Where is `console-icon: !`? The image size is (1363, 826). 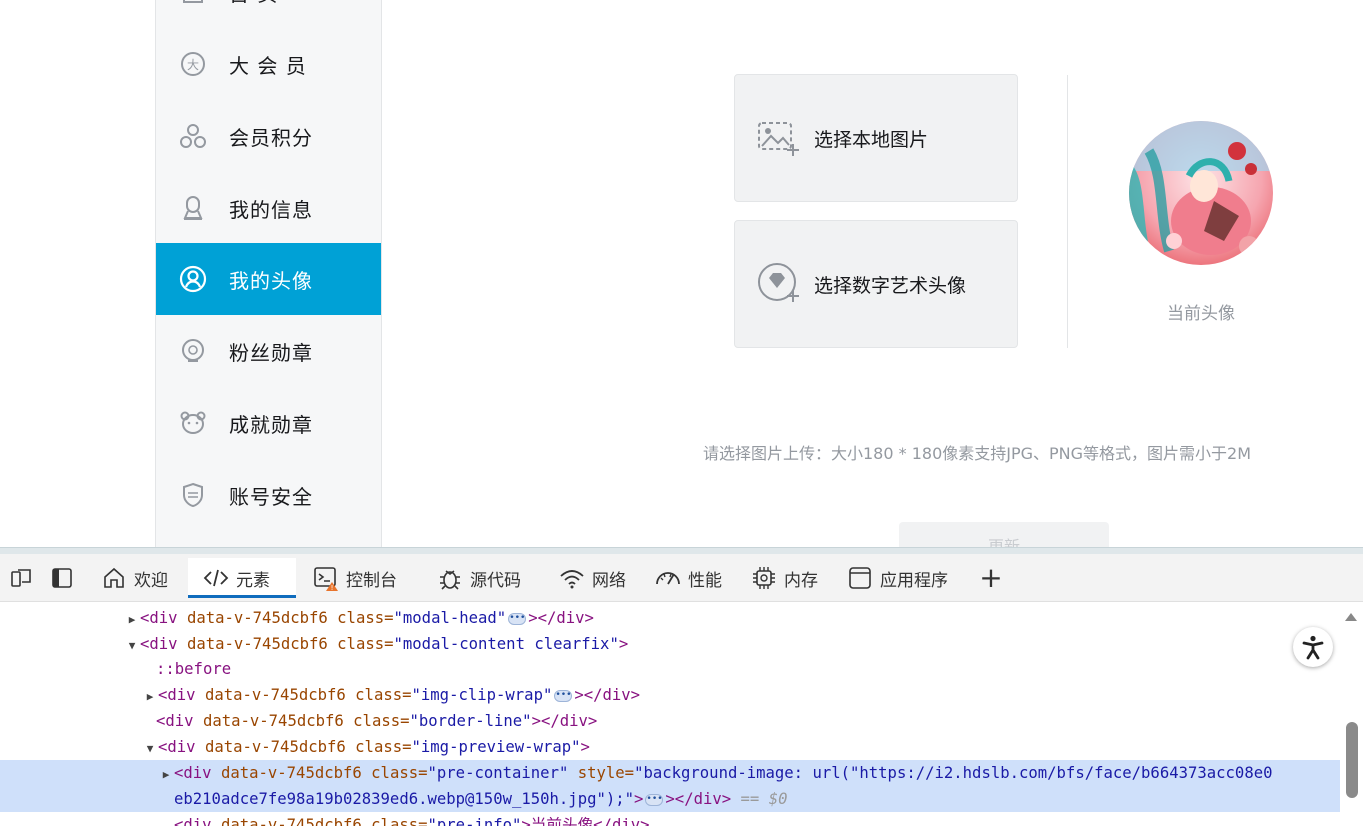
console-icon: ! is located at coordinates (326, 578).